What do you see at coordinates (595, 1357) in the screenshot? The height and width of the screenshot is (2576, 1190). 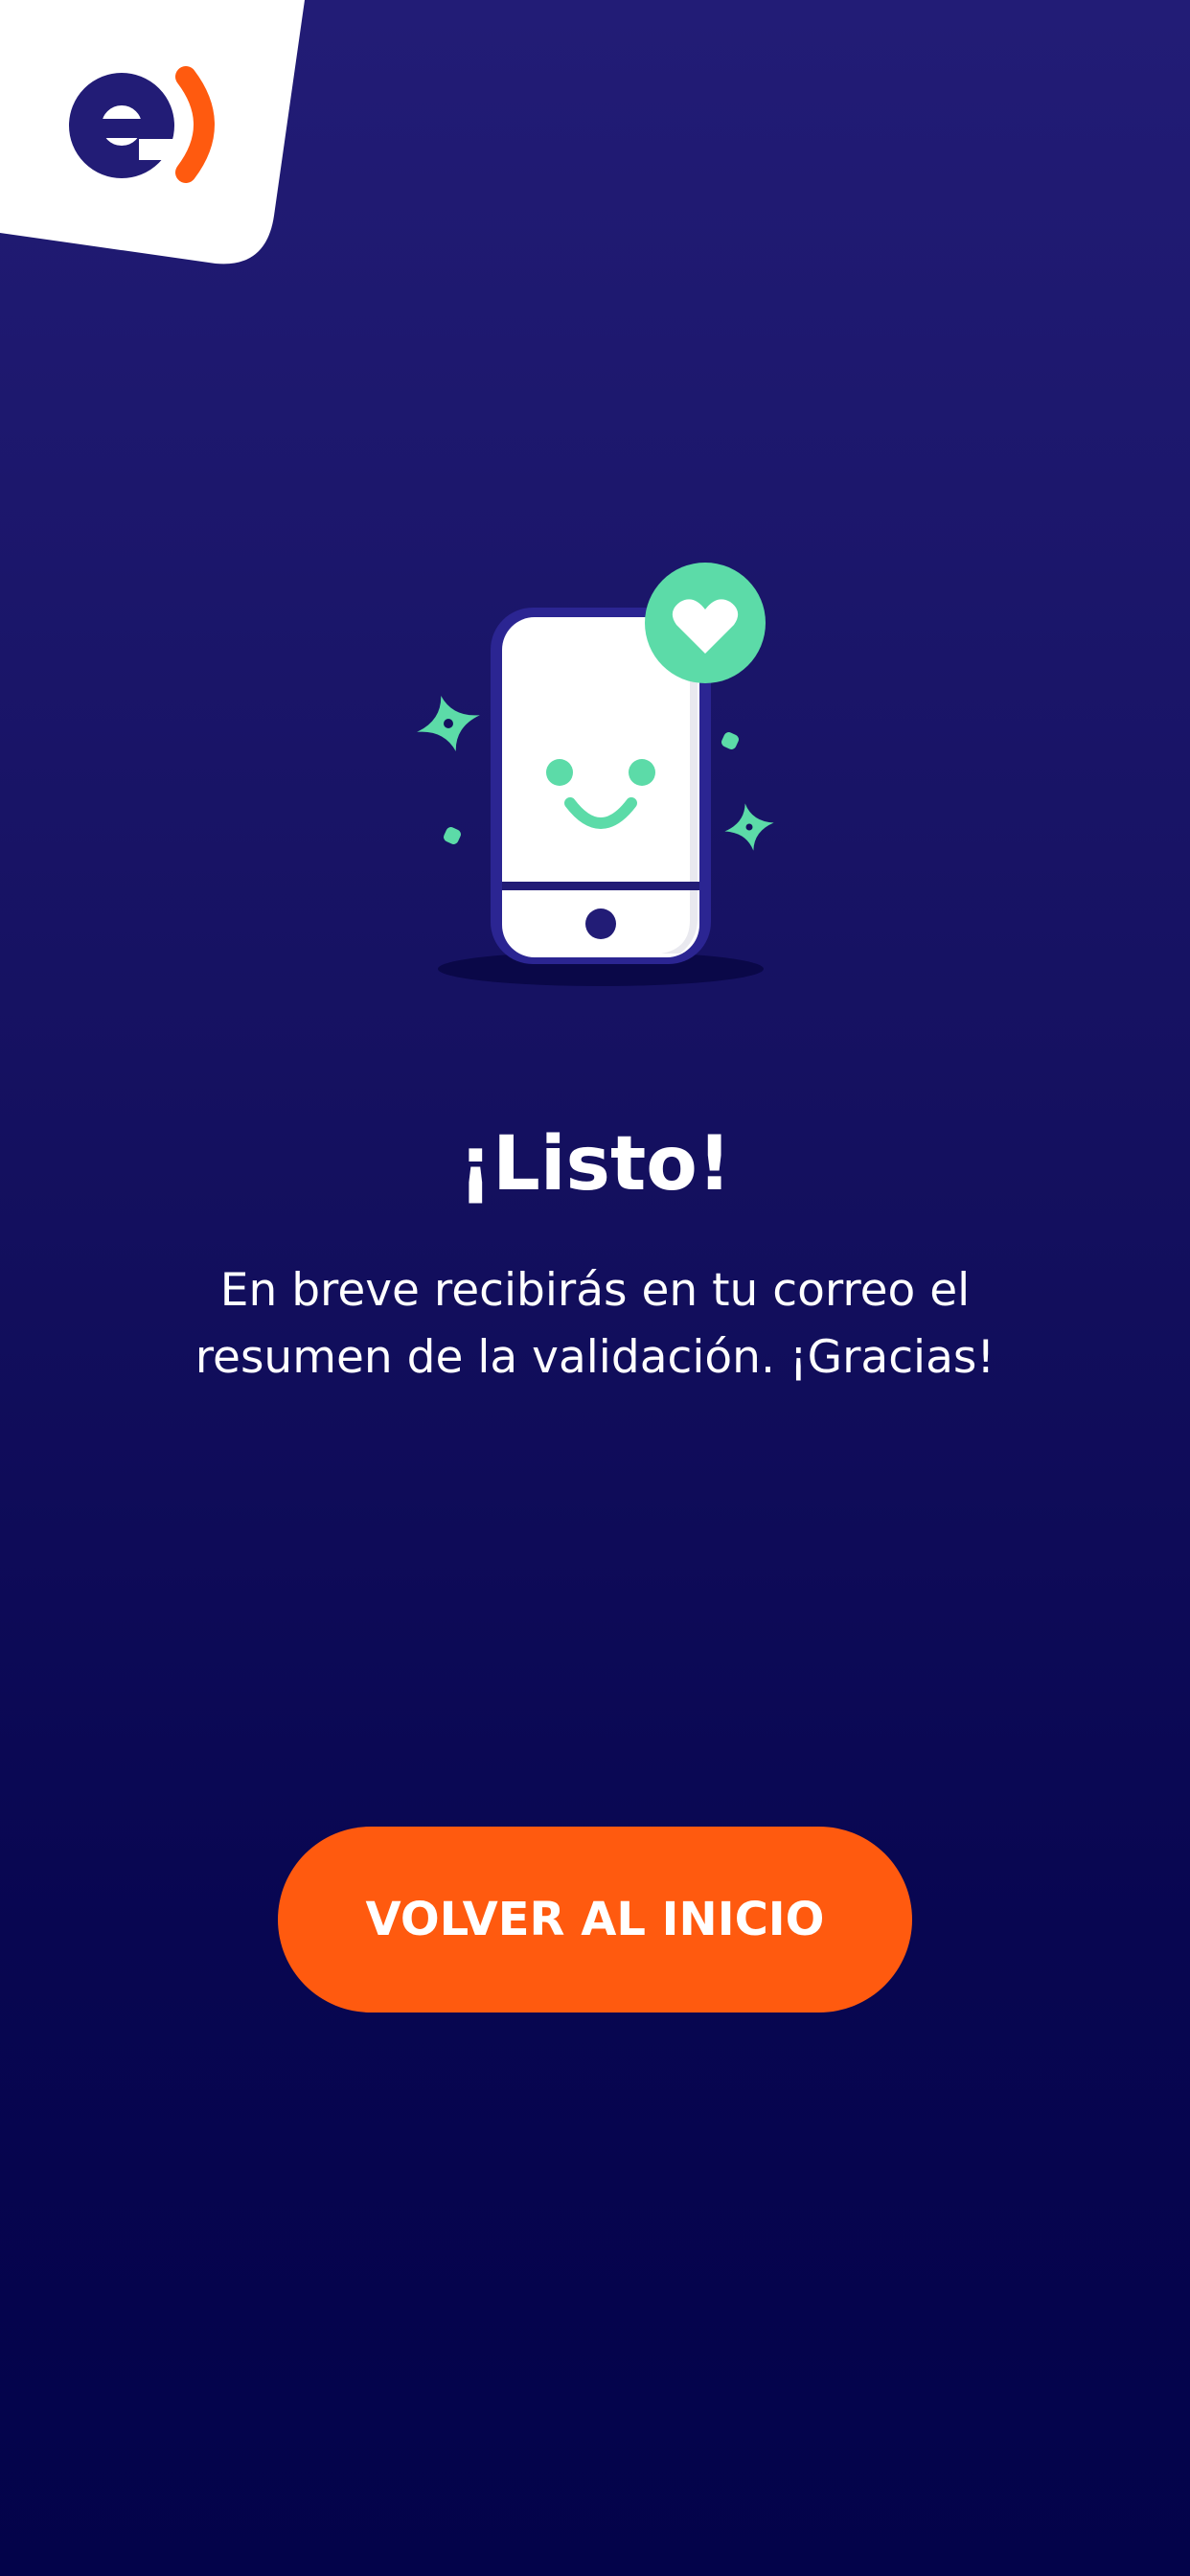 I see `success-message-line-2: resumen de la validación. ¡Gracias!` at bounding box center [595, 1357].